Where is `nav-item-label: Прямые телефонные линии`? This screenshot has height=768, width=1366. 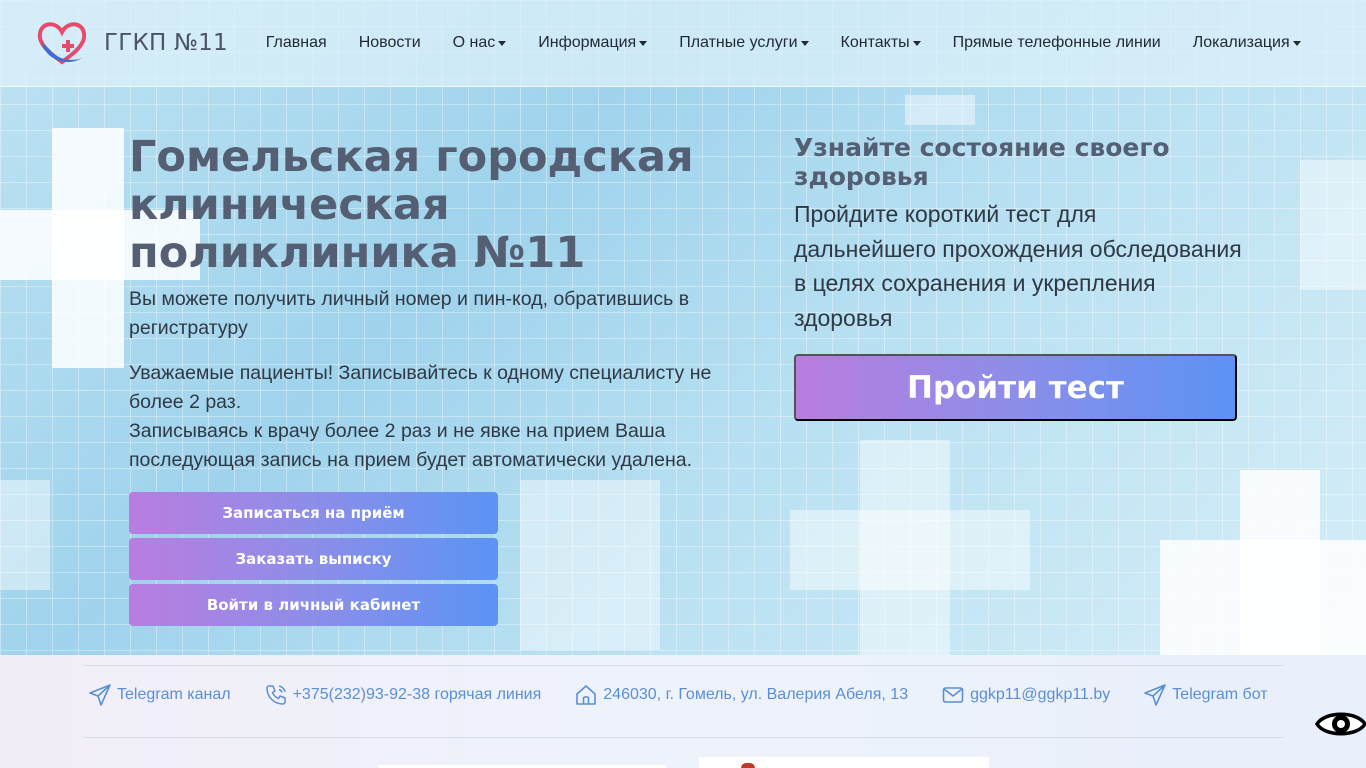
nav-item-label: Прямые телефонные линии is located at coordinates (1056, 42).